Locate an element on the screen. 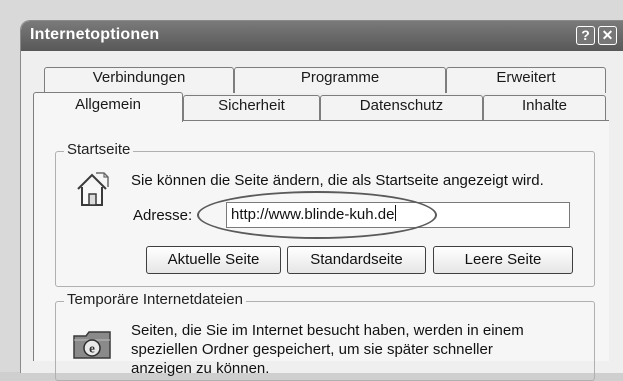 This screenshot has width=623, height=381. startseite-group-label: Startseite is located at coordinates (99, 149).